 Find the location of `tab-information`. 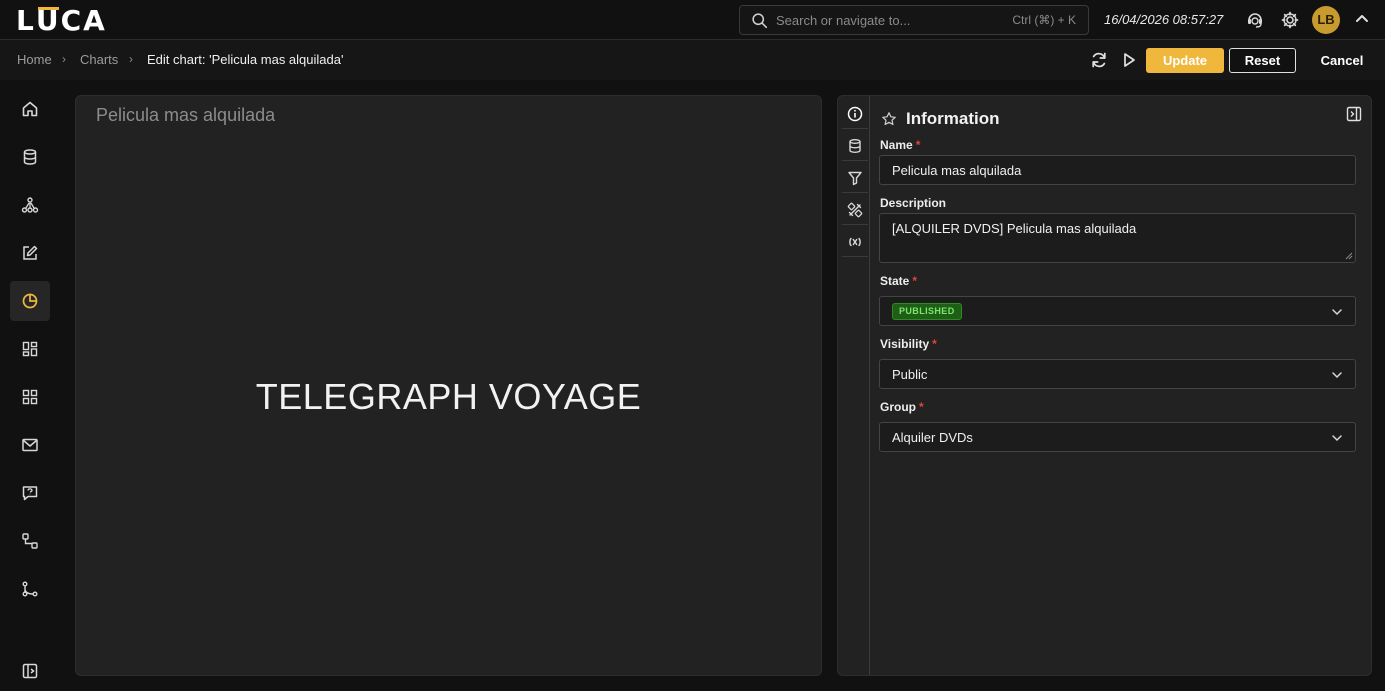

tab-information is located at coordinates (855, 114).